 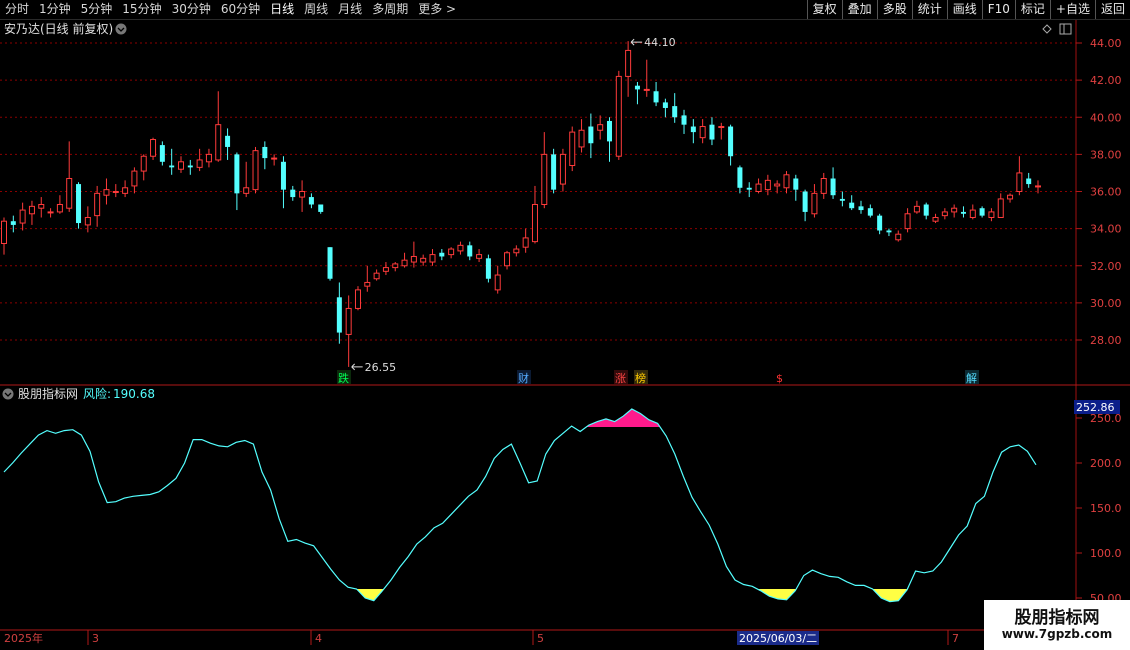 I want to click on panel-toggle-icon, so click(x=1065, y=29).